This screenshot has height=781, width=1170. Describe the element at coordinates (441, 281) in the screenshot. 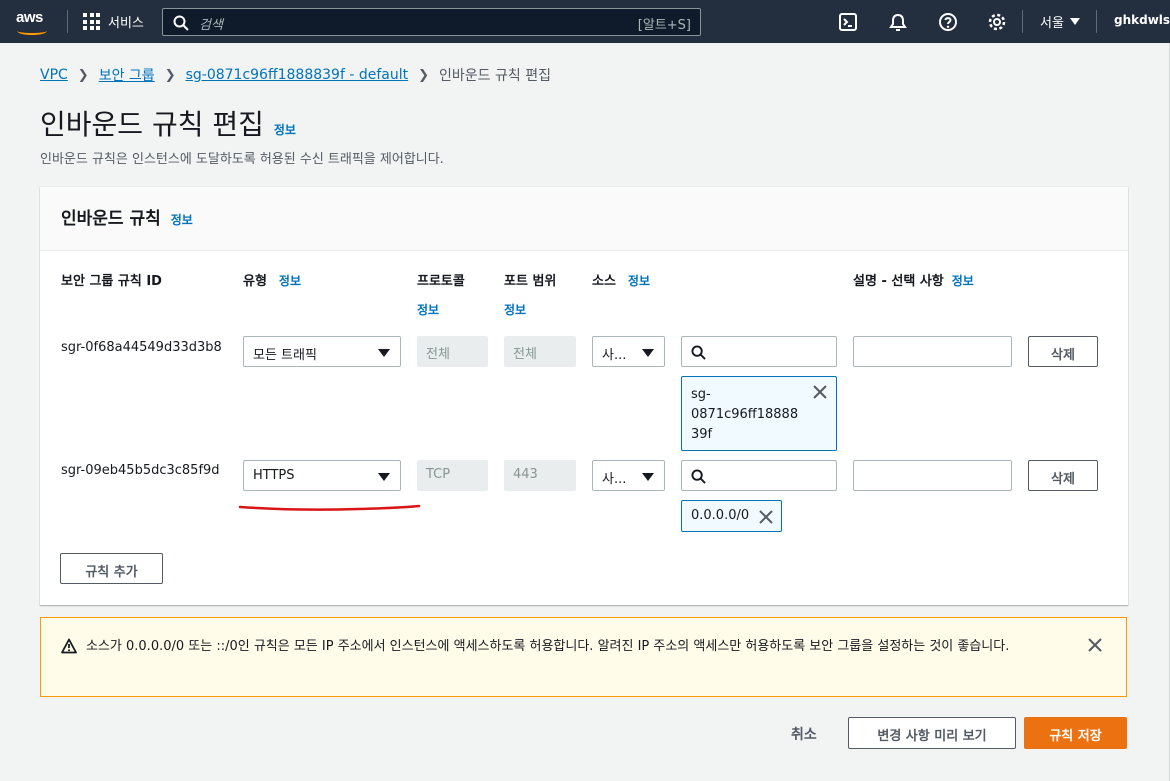

I see `col-header-protocol: 프로토콜` at that location.